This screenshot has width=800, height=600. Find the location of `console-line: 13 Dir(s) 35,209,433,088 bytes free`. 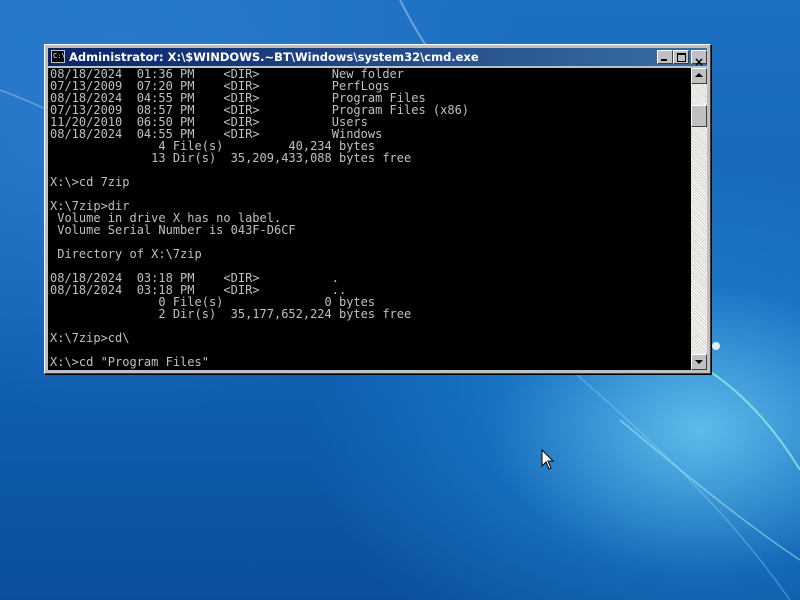

console-line: 13 Dir(s) 35,209,433,088 bytes free is located at coordinates (231, 158).